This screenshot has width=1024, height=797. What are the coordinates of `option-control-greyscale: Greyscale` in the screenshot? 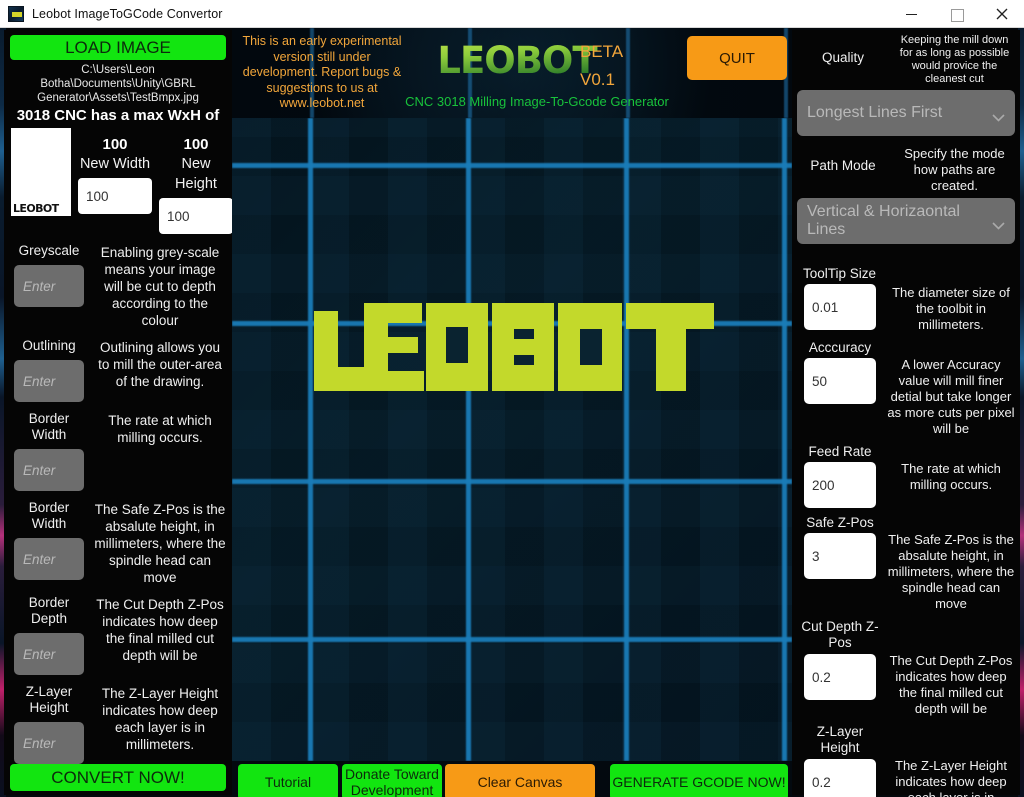 It's located at (49, 275).